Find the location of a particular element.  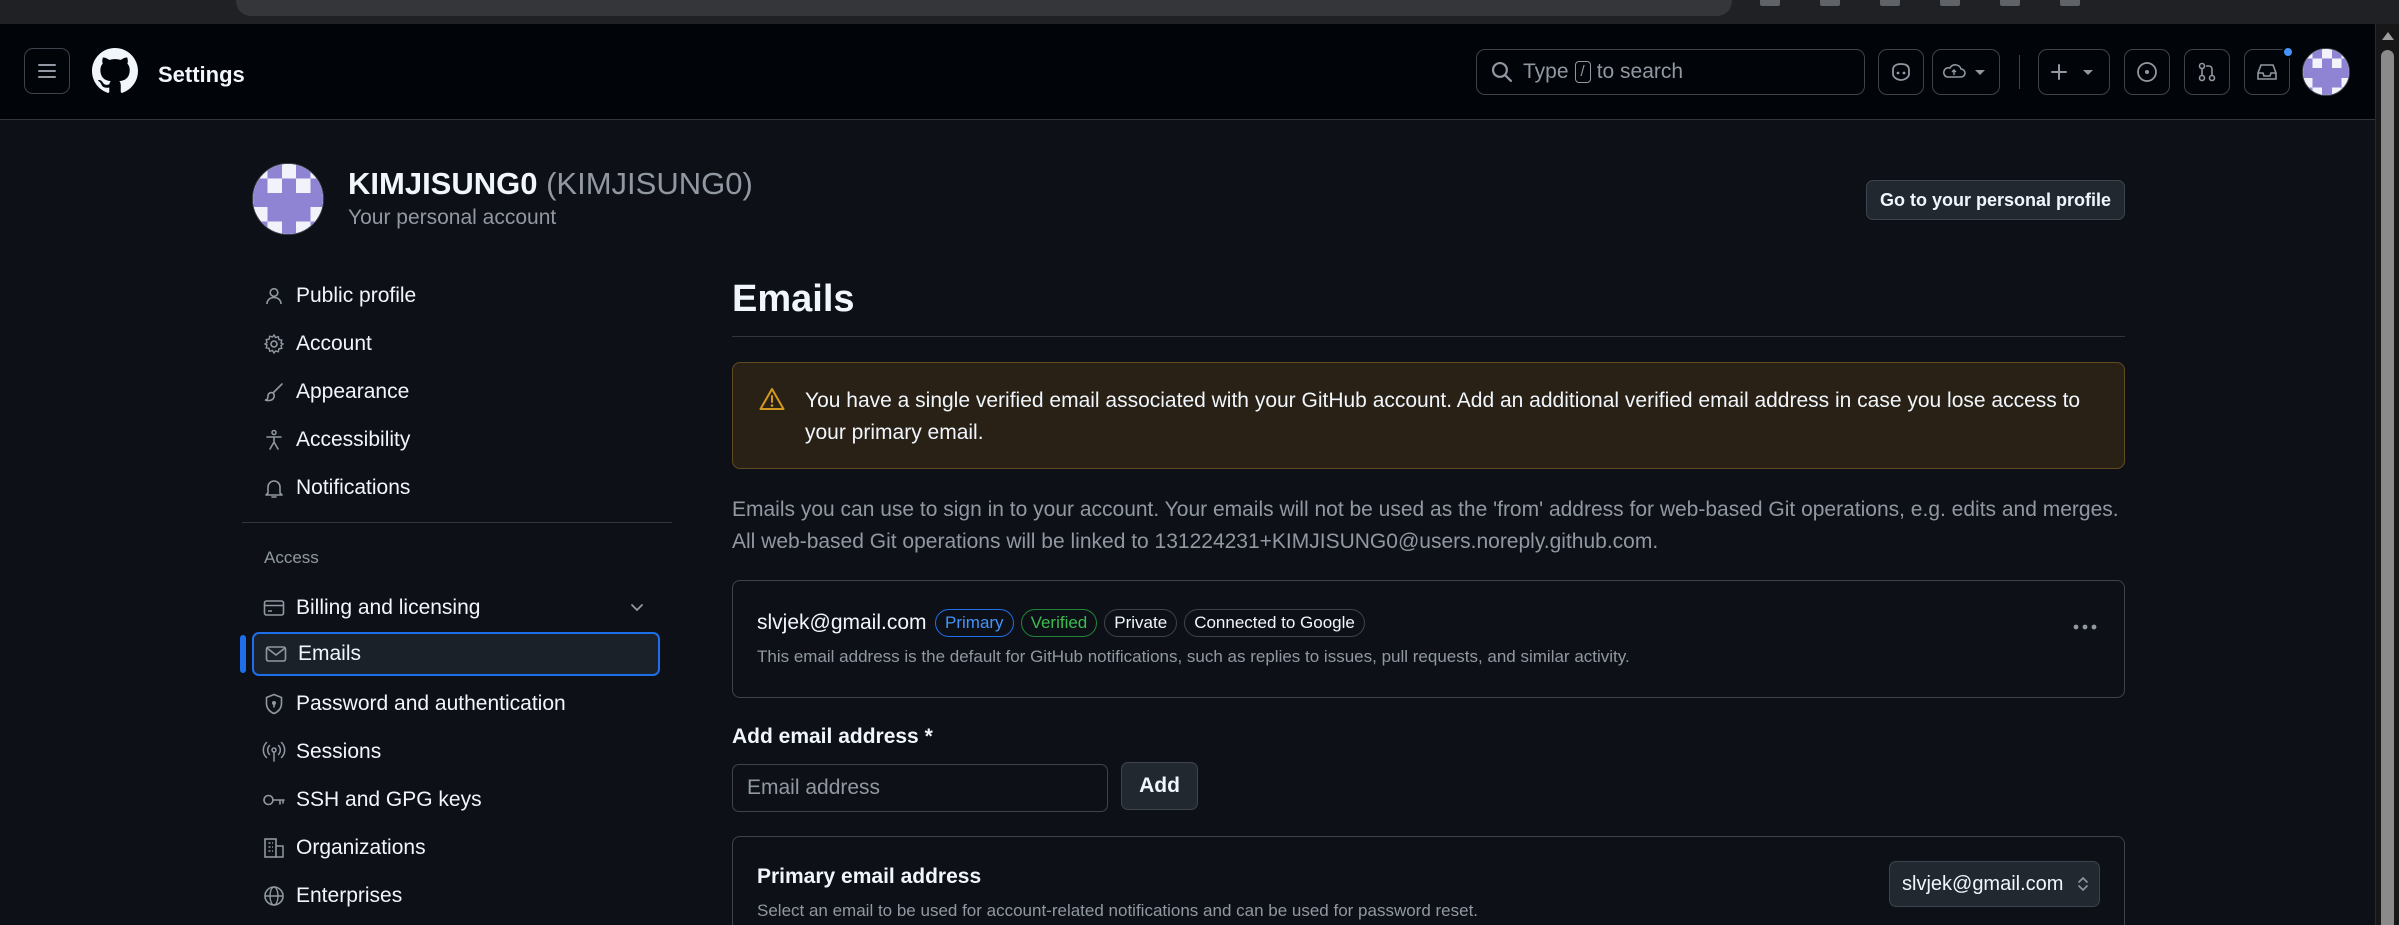

paintbrush-icon is located at coordinates (274, 392).